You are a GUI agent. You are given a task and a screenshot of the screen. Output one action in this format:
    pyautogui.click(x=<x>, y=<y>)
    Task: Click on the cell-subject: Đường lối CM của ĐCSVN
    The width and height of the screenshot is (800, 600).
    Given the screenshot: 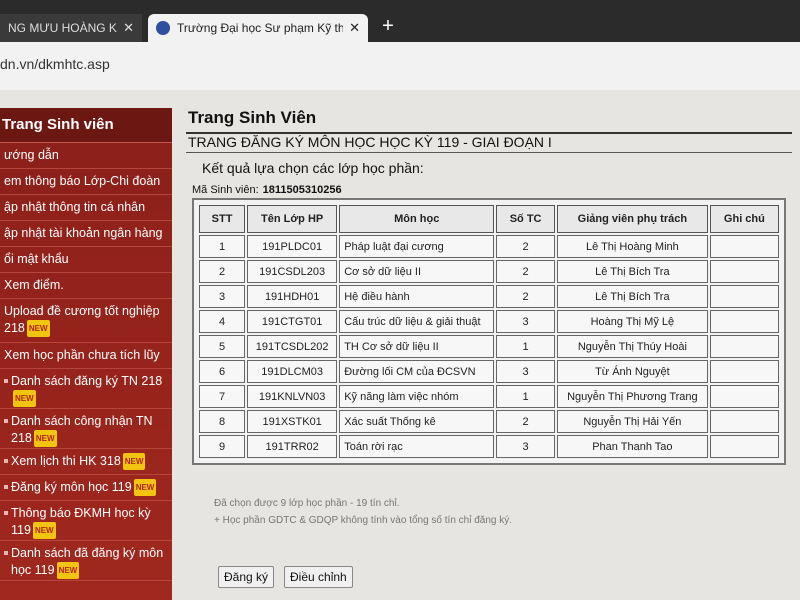 What is the action you would take?
    pyautogui.click(x=417, y=371)
    